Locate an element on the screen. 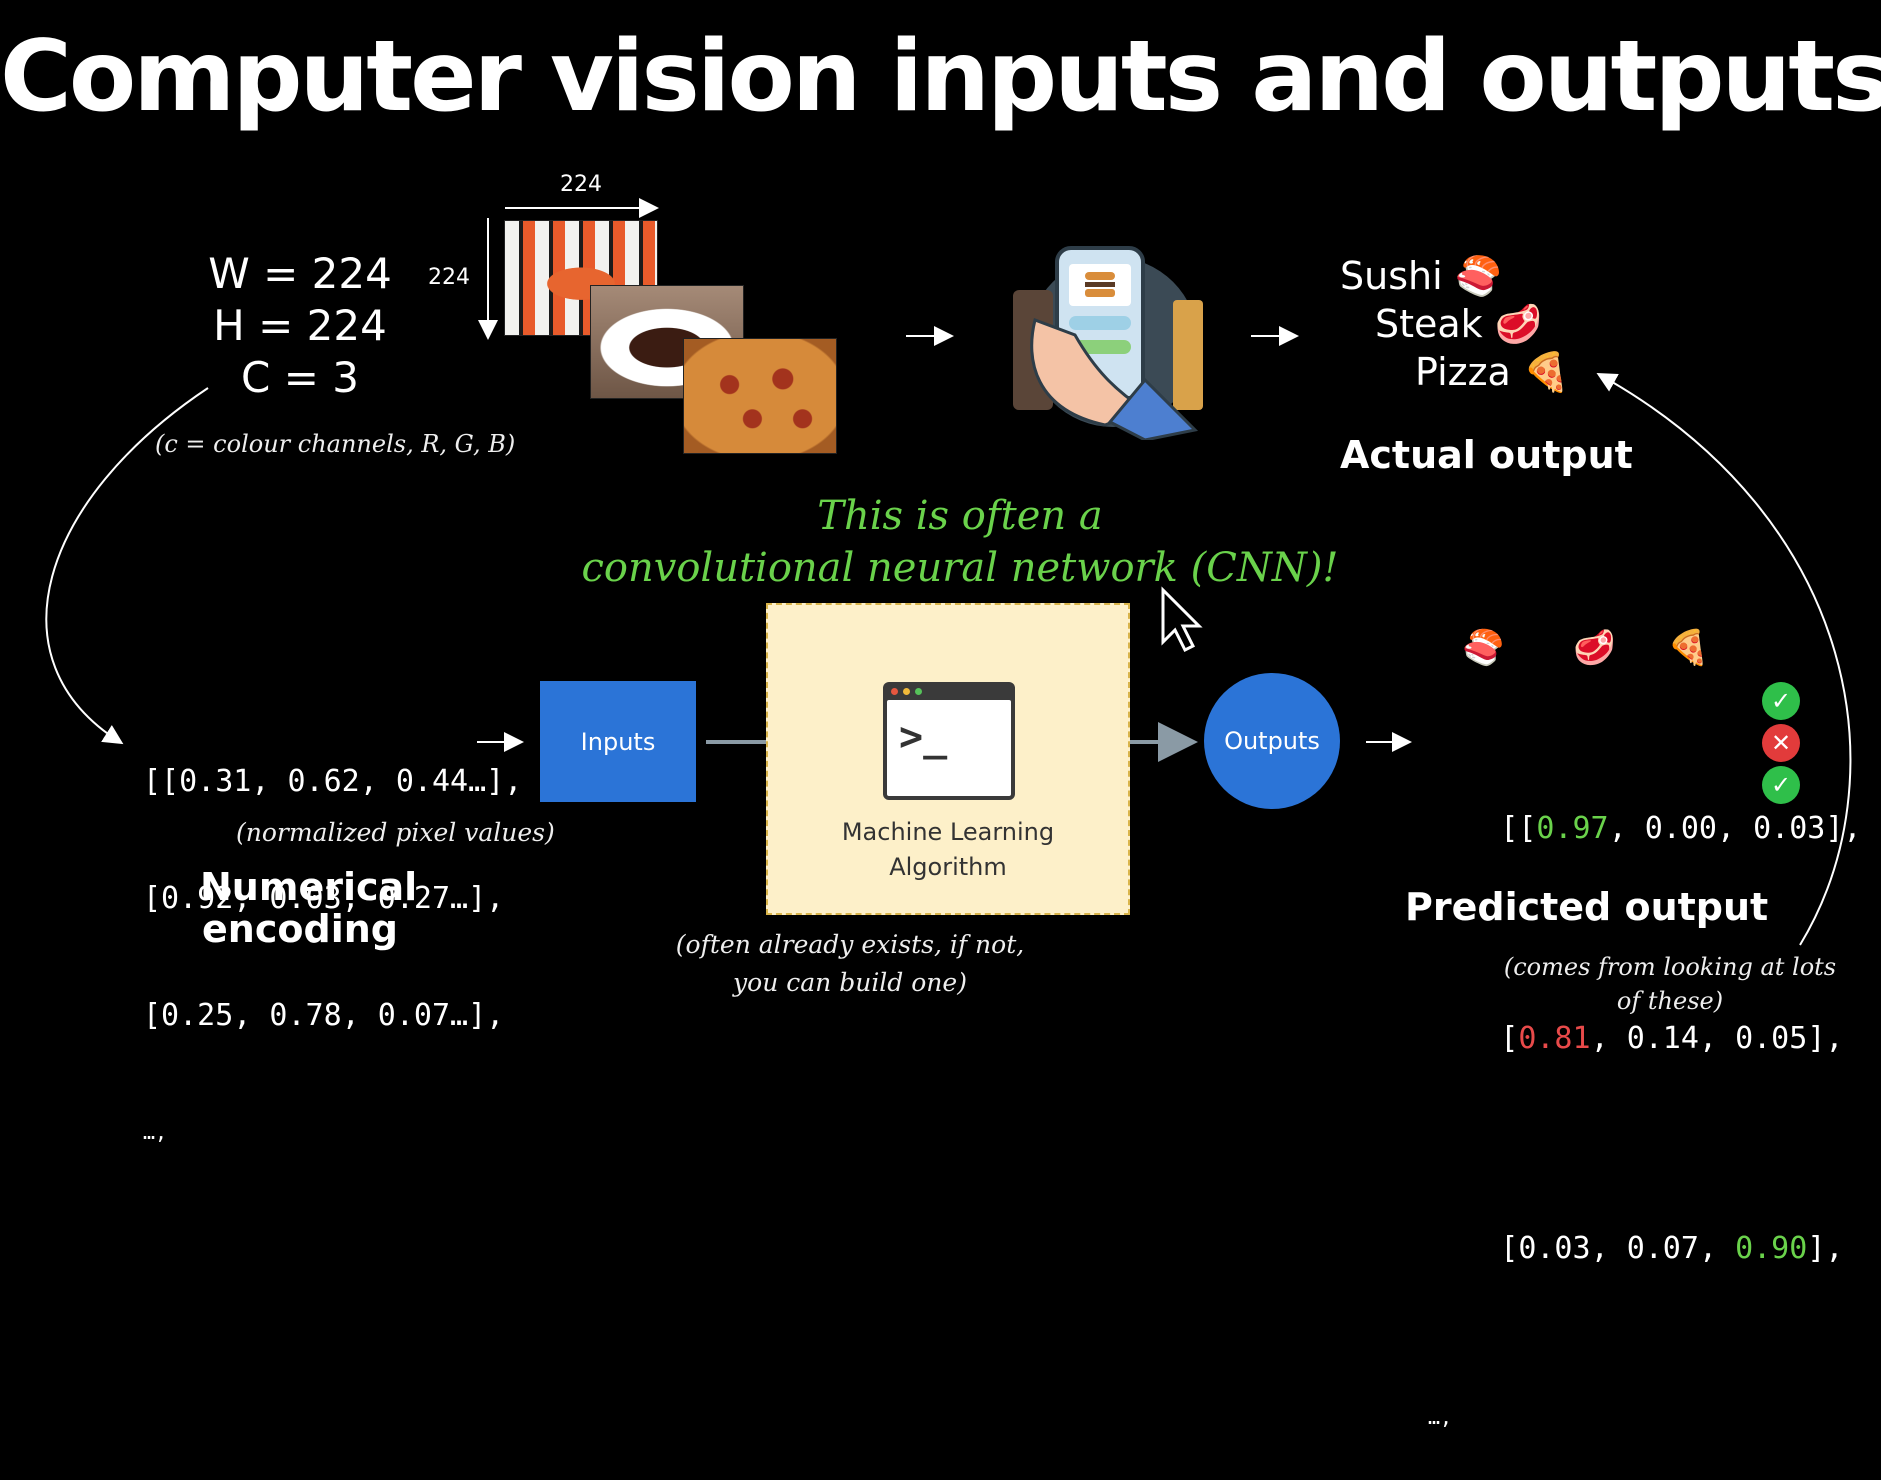 The image size is (1881, 1480). predicted-row: [0.03, 0.07, 0.90], is located at coordinates (1672, 1248).